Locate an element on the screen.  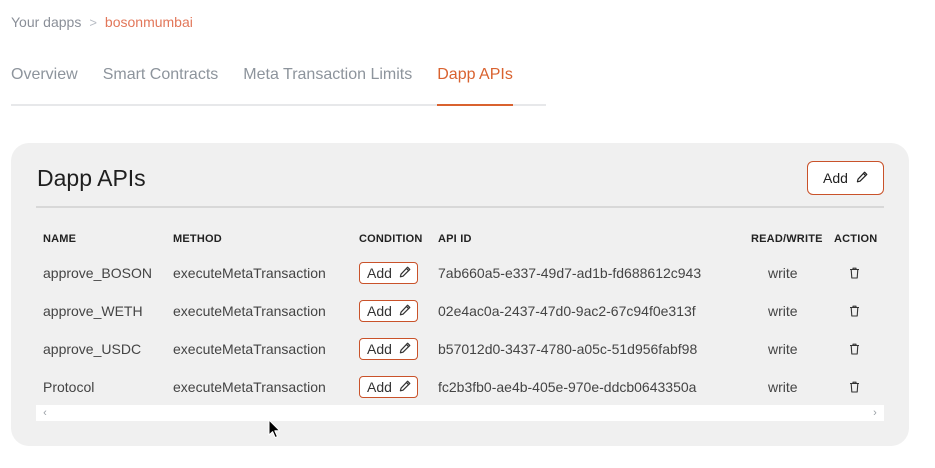
breadcrumb: Your dapps > bosonmumbai is located at coordinates (102, 22).